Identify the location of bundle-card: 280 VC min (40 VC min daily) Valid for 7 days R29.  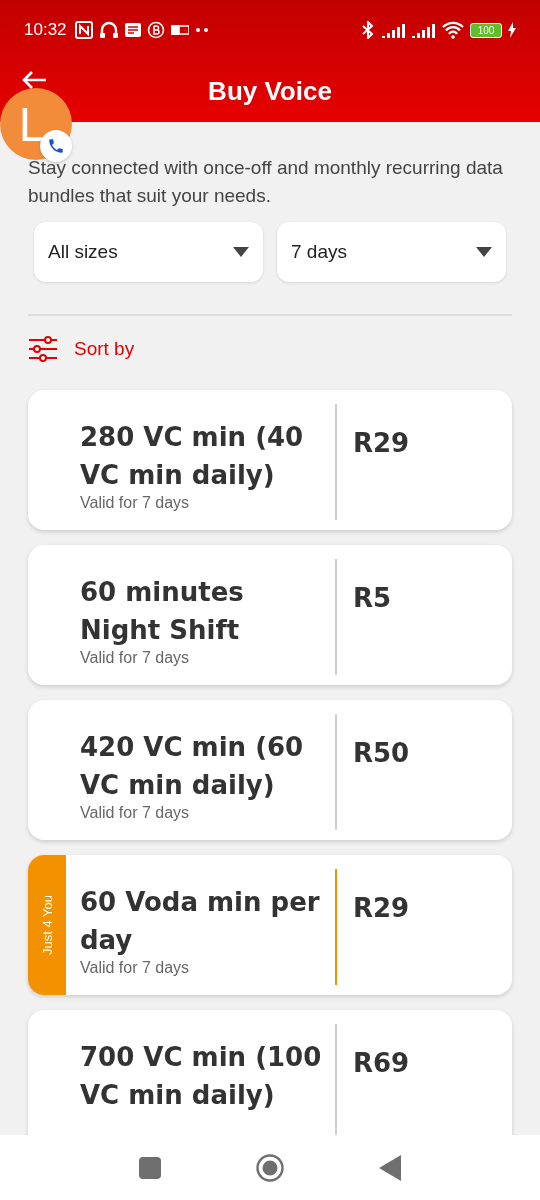
(270, 460).